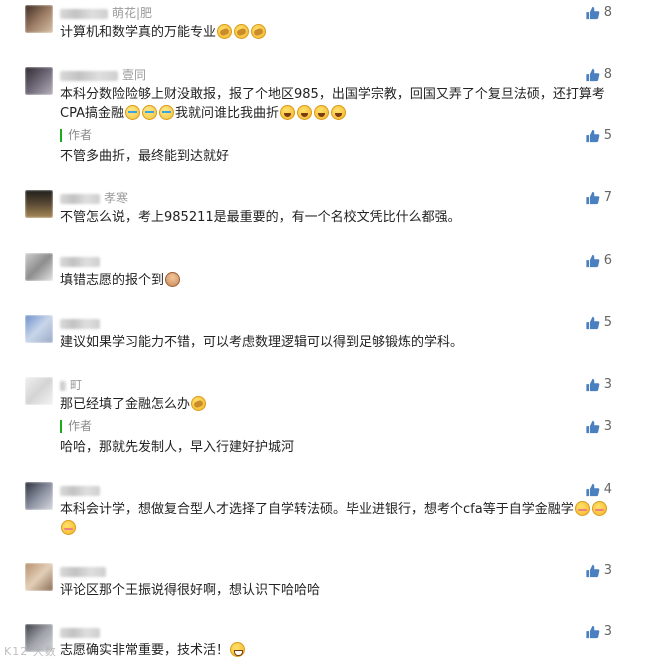 This screenshot has width=658, height=665. What do you see at coordinates (190, 590) in the screenshot?
I see `comment-text: 评论区那个王振说得很好啊，想认识下哈哈哈` at bounding box center [190, 590].